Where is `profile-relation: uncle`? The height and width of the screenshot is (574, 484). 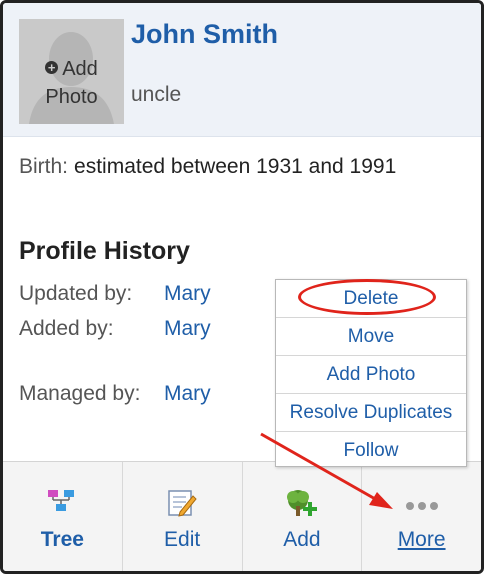
profile-relation: uncle is located at coordinates (156, 94).